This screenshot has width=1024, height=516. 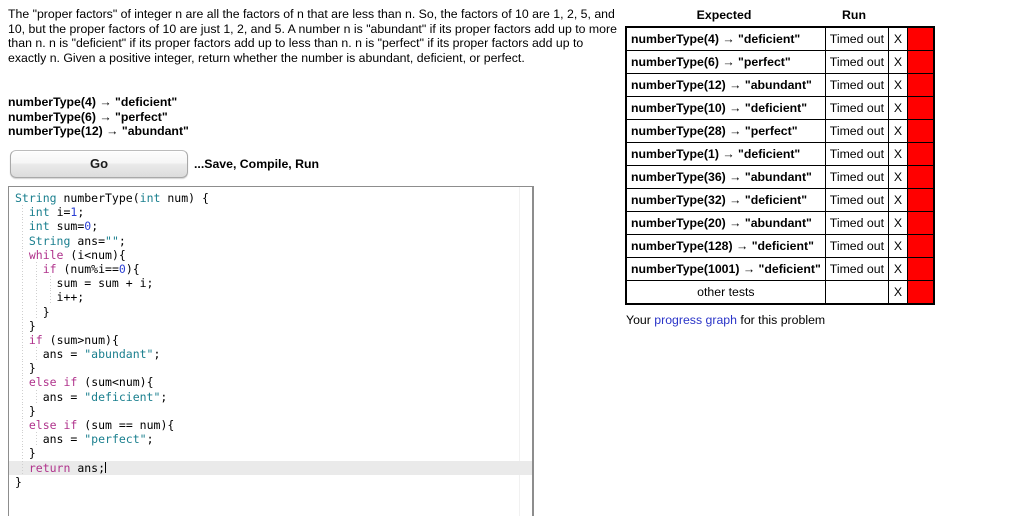 What do you see at coordinates (270, 467) in the screenshot?
I see `code-line: return ans;` at bounding box center [270, 467].